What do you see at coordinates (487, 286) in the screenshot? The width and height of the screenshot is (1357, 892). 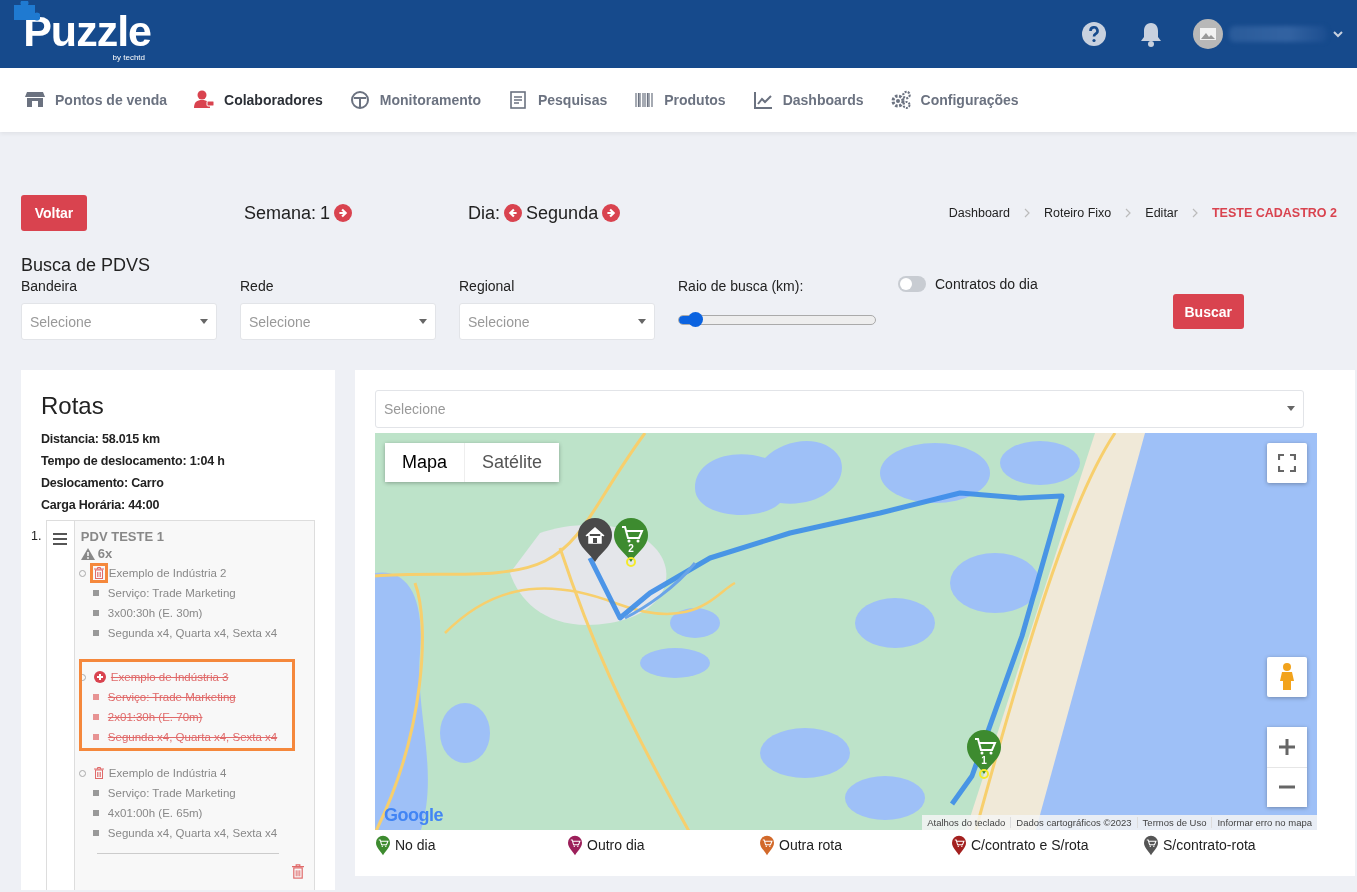 I see `filter-label: Regional` at bounding box center [487, 286].